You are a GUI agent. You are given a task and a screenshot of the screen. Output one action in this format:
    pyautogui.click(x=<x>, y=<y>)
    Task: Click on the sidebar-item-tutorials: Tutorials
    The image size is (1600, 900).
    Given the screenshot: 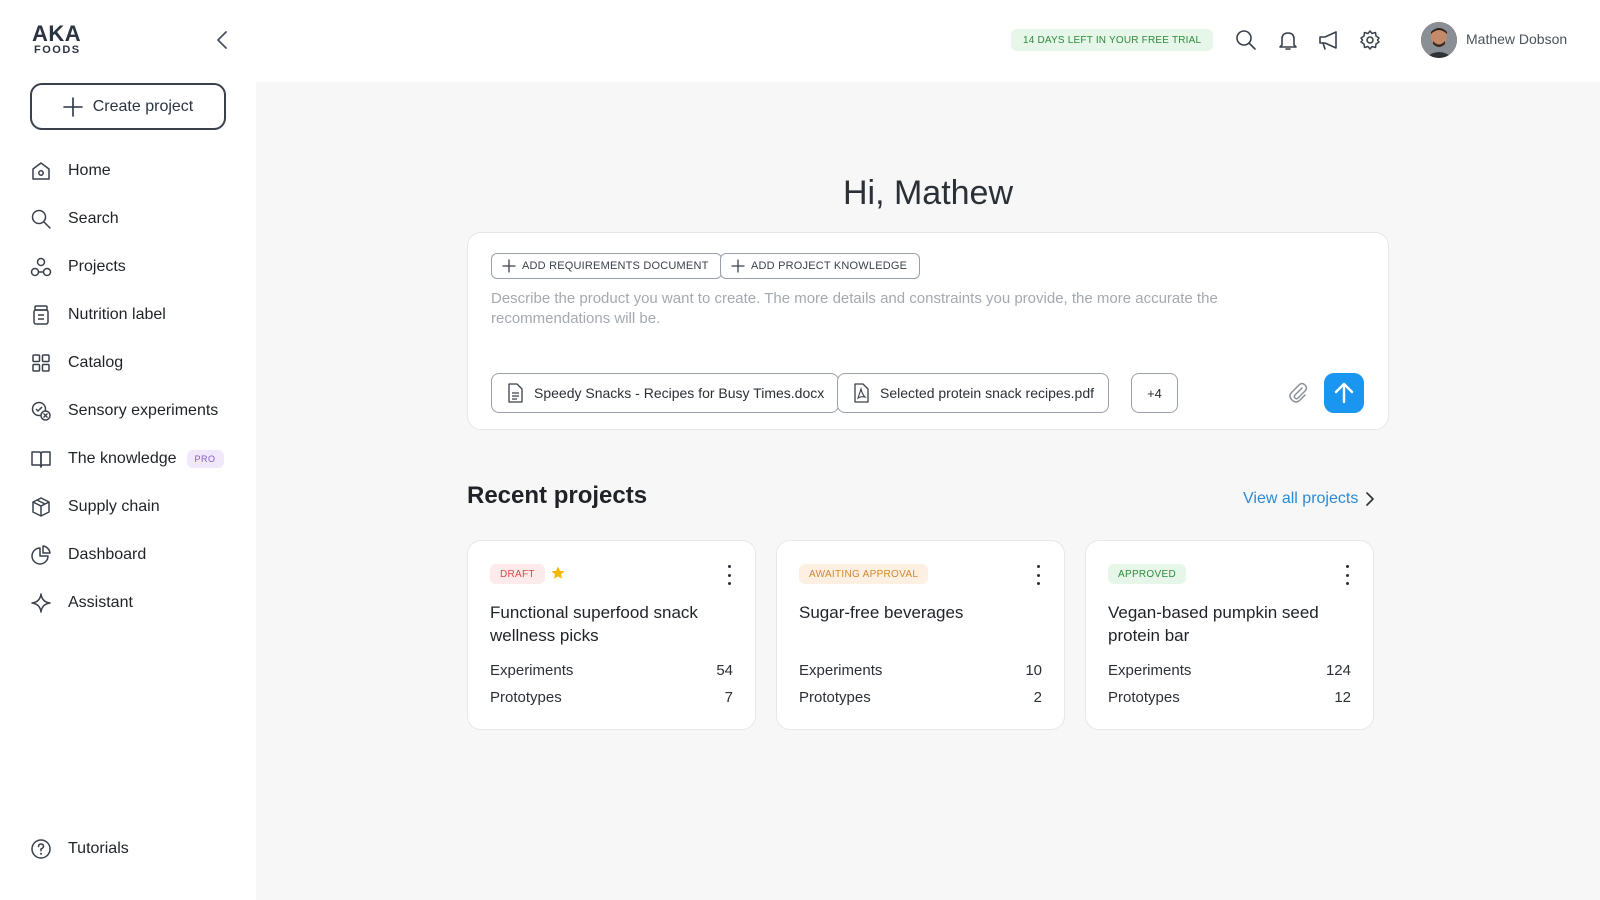 What is the action you would take?
    pyautogui.click(x=79, y=849)
    